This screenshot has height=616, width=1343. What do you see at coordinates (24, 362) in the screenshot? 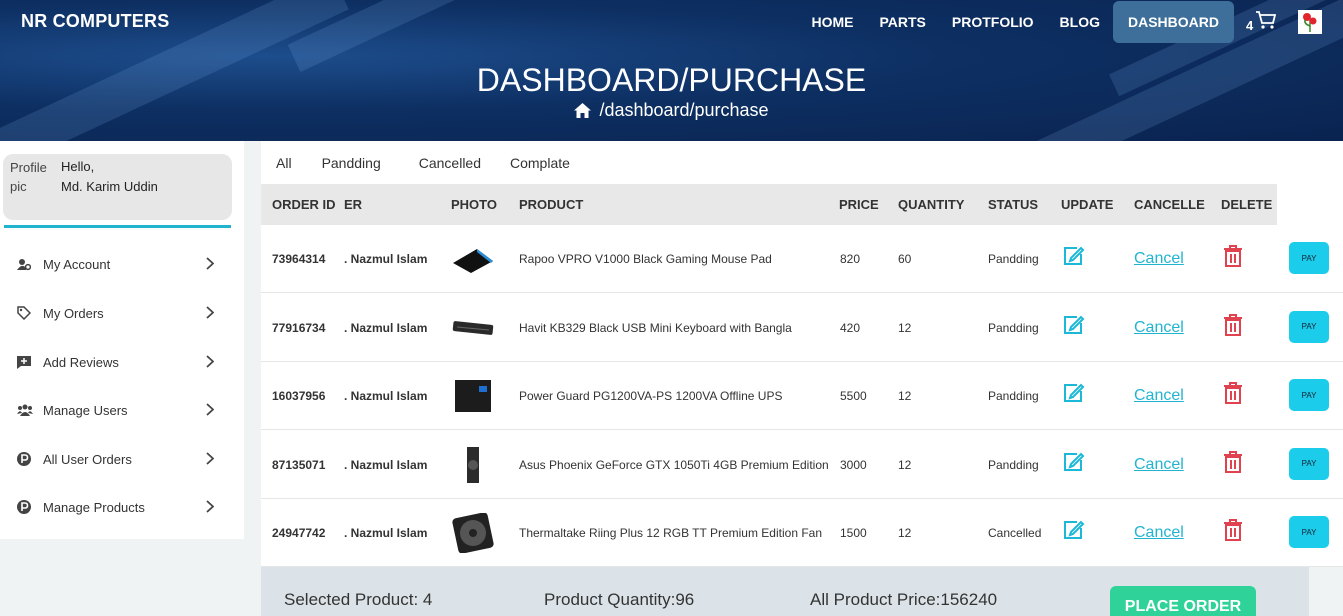
I see `review-icon` at bounding box center [24, 362].